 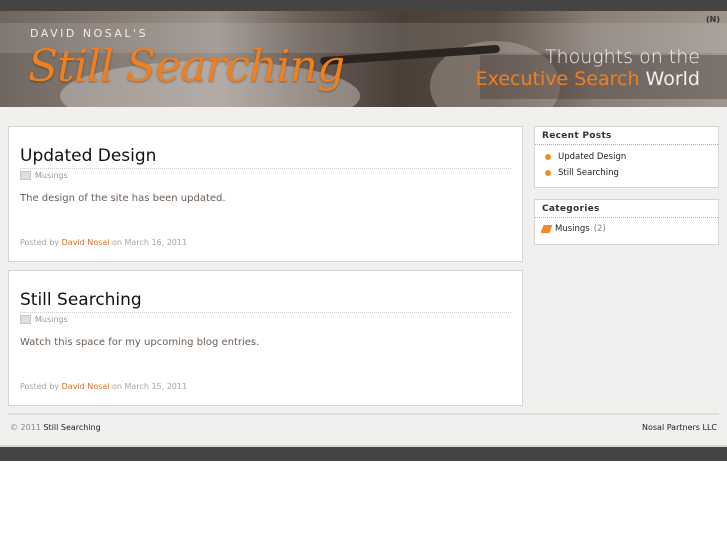 What do you see at coordinates (363, 414) in the screenshot?
I see `footer-divider` at bounding box center [363, 414].